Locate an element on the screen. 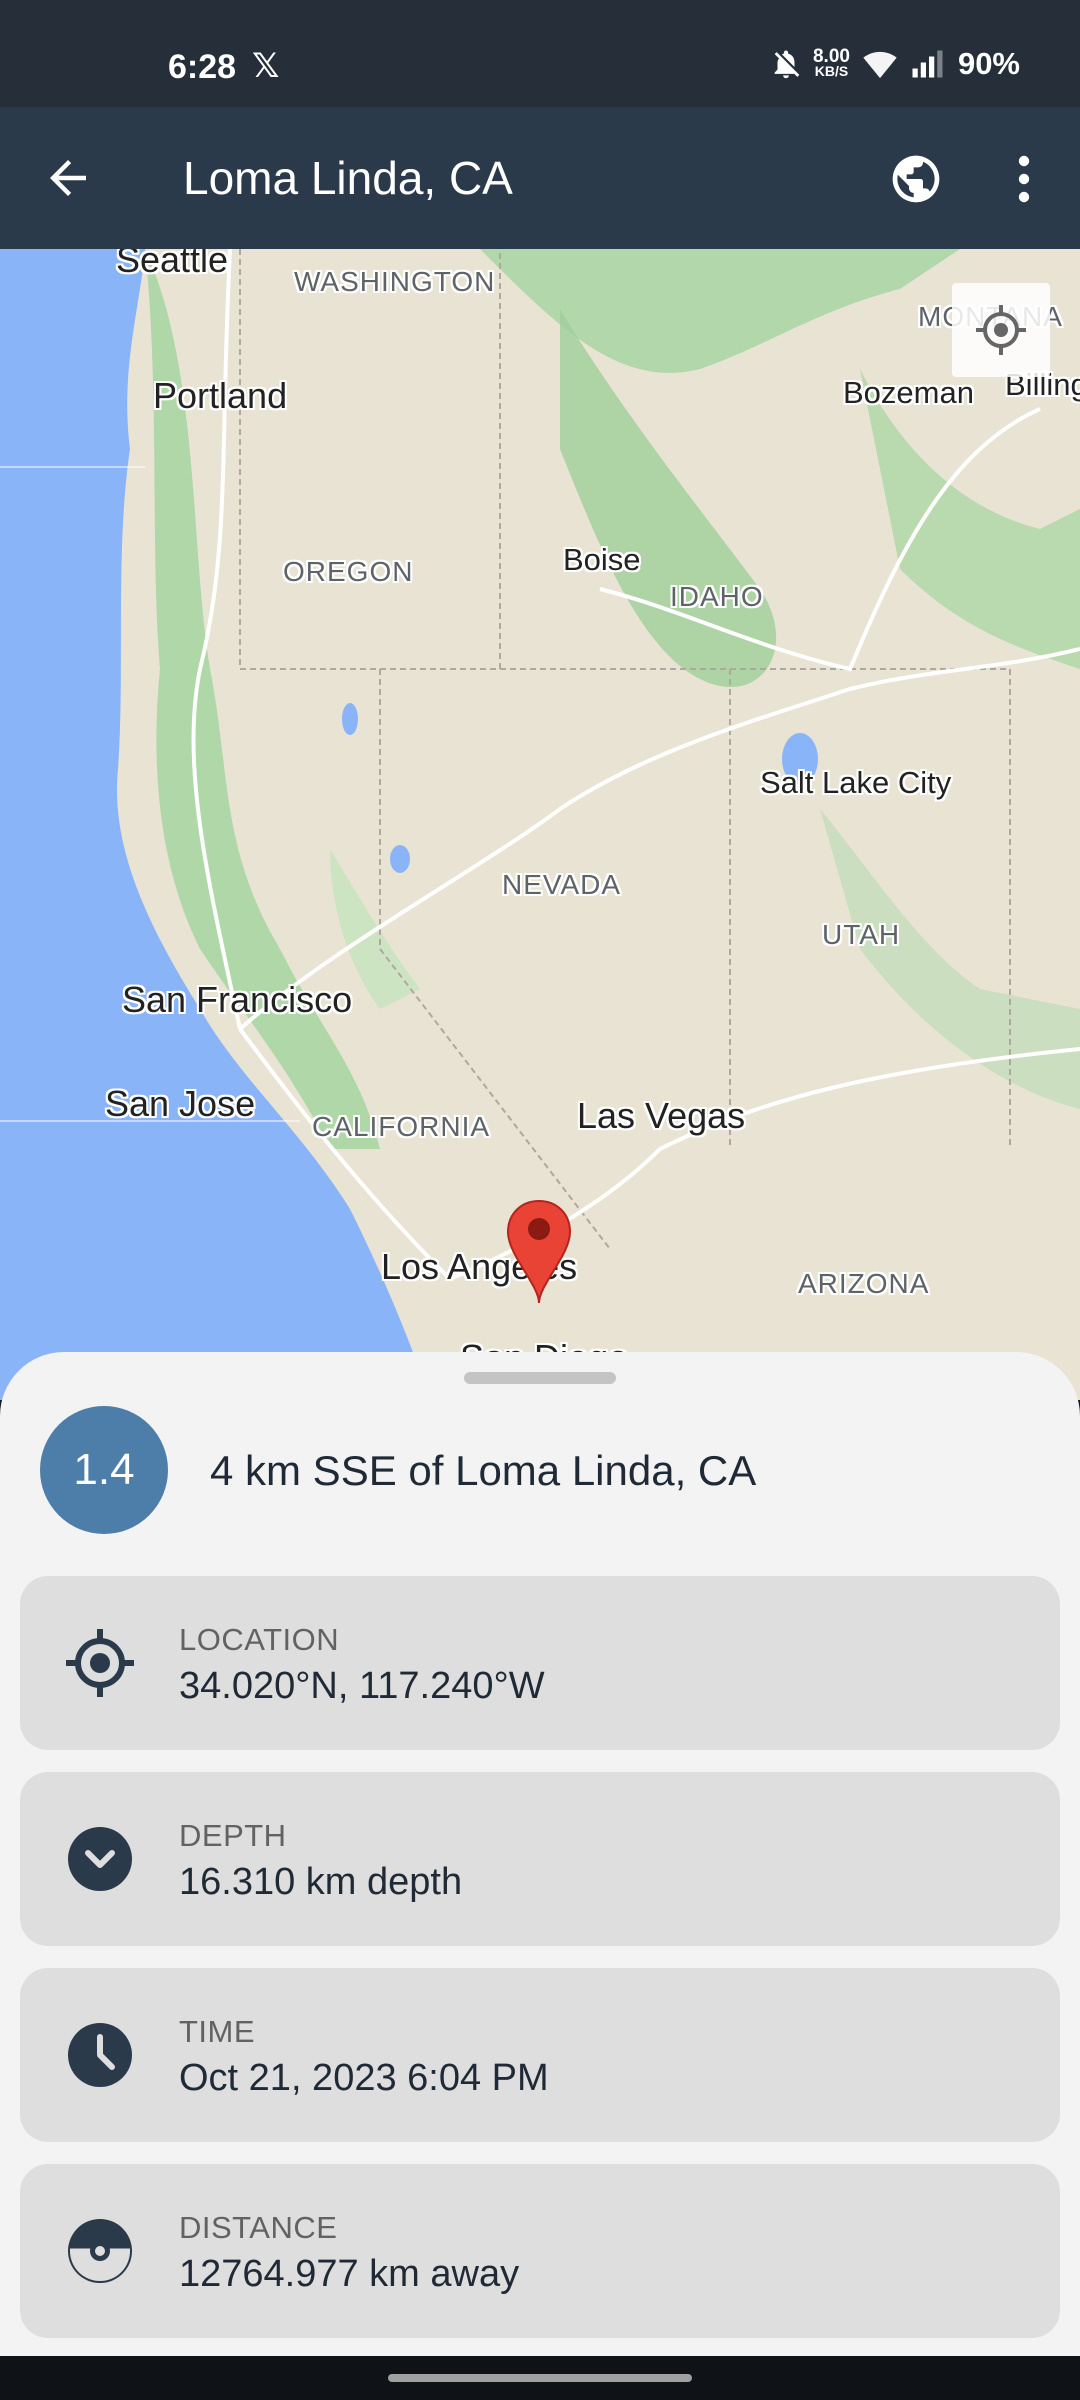  clock-icon is located at coordinates (100, 2055).